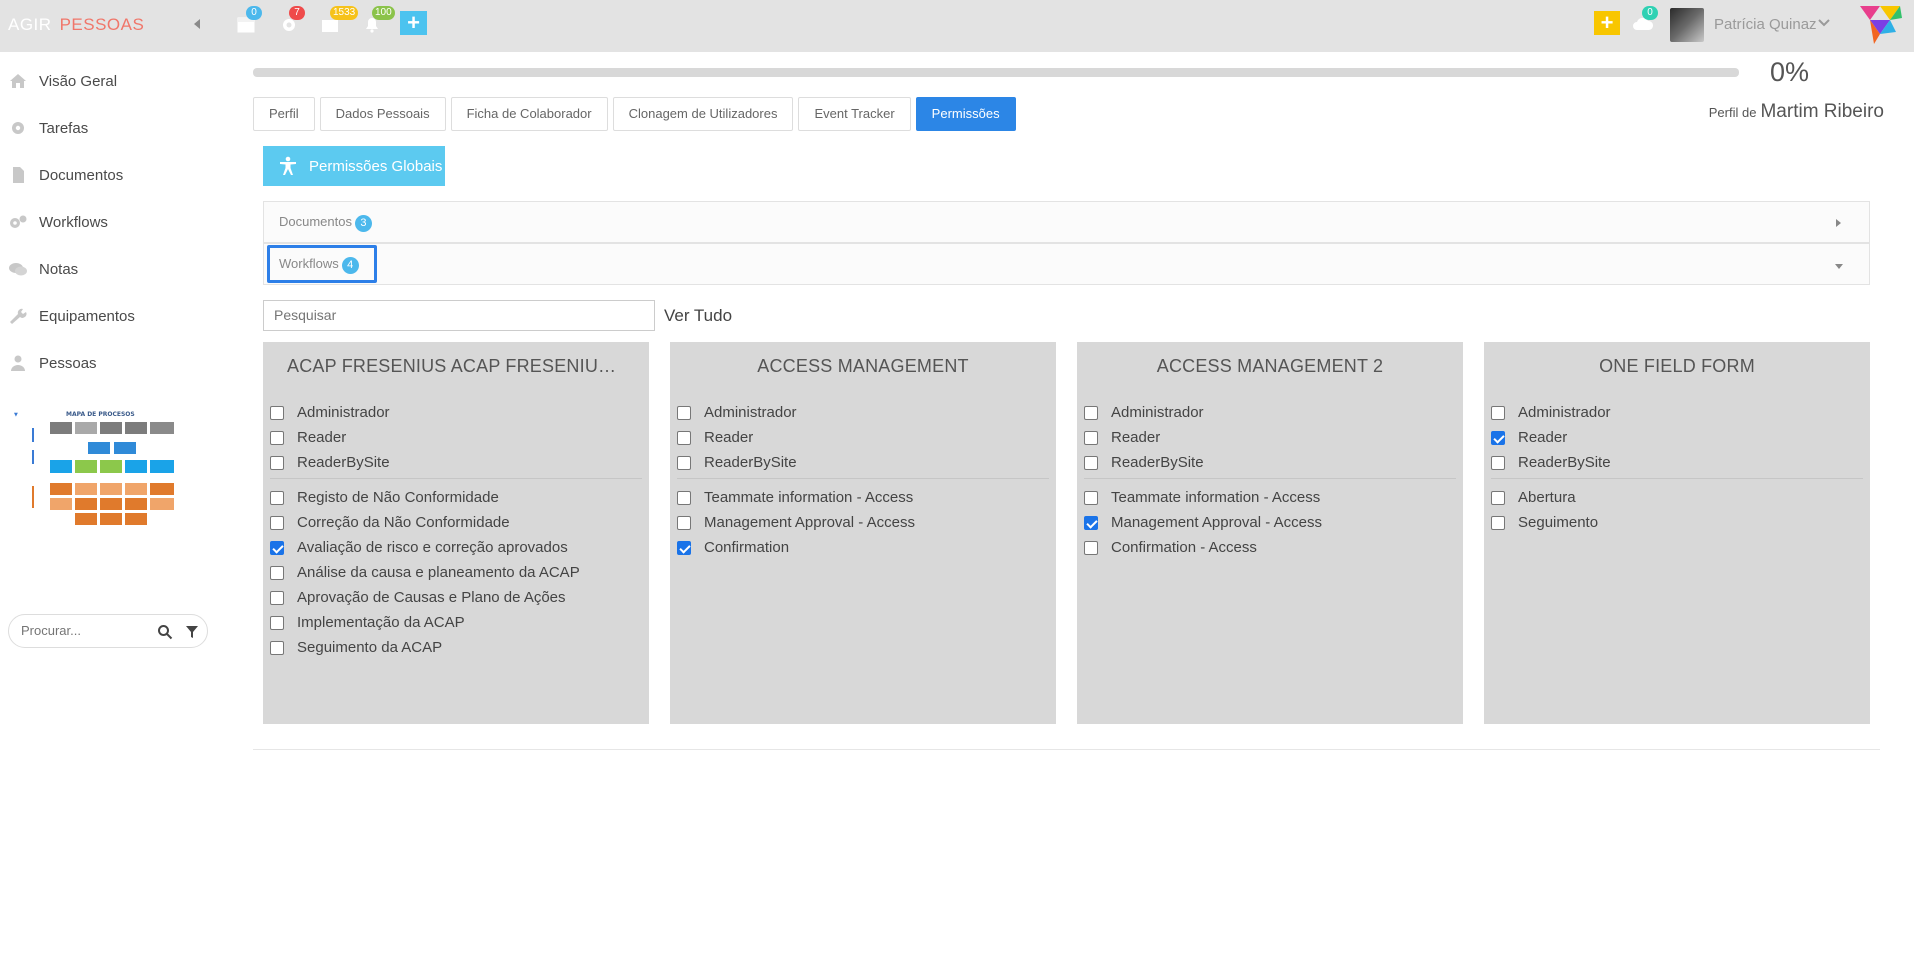 The width and height of the screenshot is (1914, 976). What do you see at coordinates (413, 23) in the screenshot?
I see `add-button: +` at bounding box center [413, 23].